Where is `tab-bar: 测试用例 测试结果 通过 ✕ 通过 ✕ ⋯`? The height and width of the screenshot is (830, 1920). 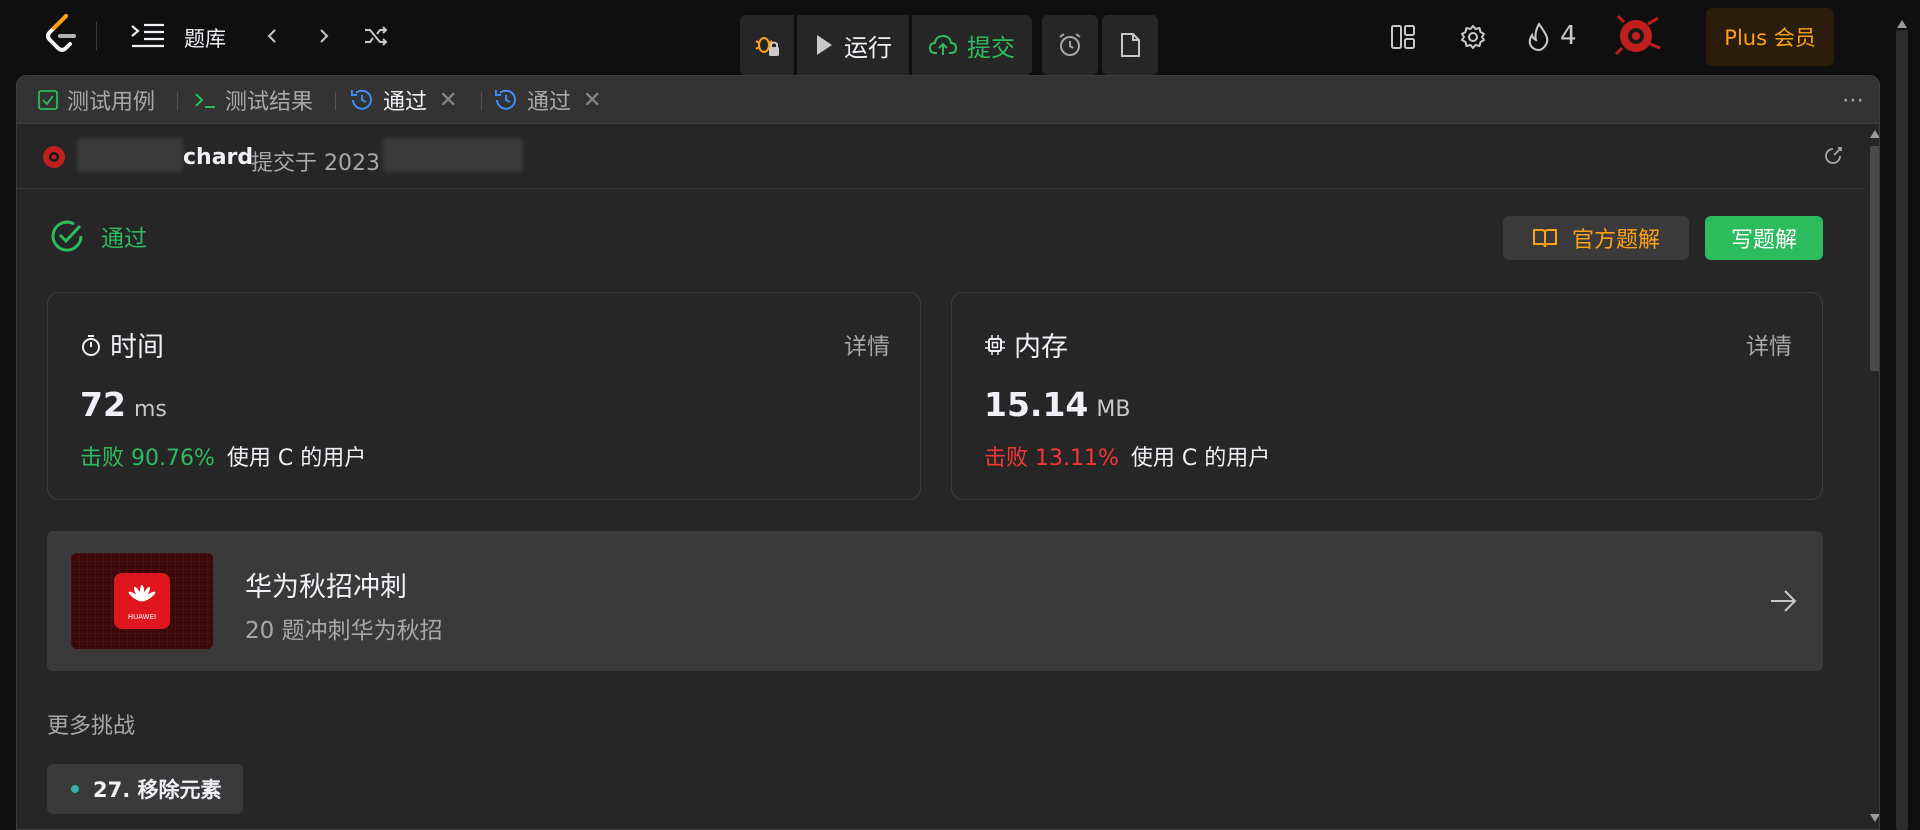
tab-bar: 测试用例 测试结果 通过 ✕ 通过 ✕ ⋯ is located at coordinates (948, 100).